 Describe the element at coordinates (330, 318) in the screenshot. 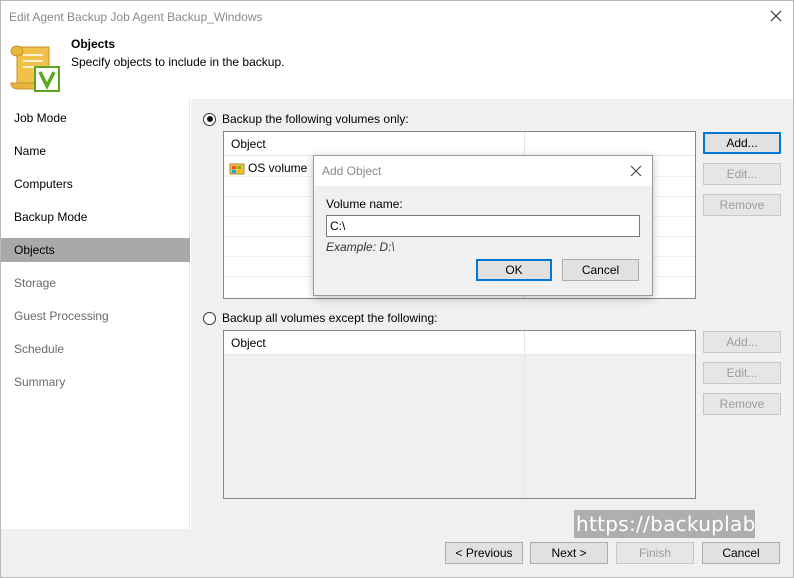

I see `exclude-volumes-label: Backup all volumes except the following:` at that location.